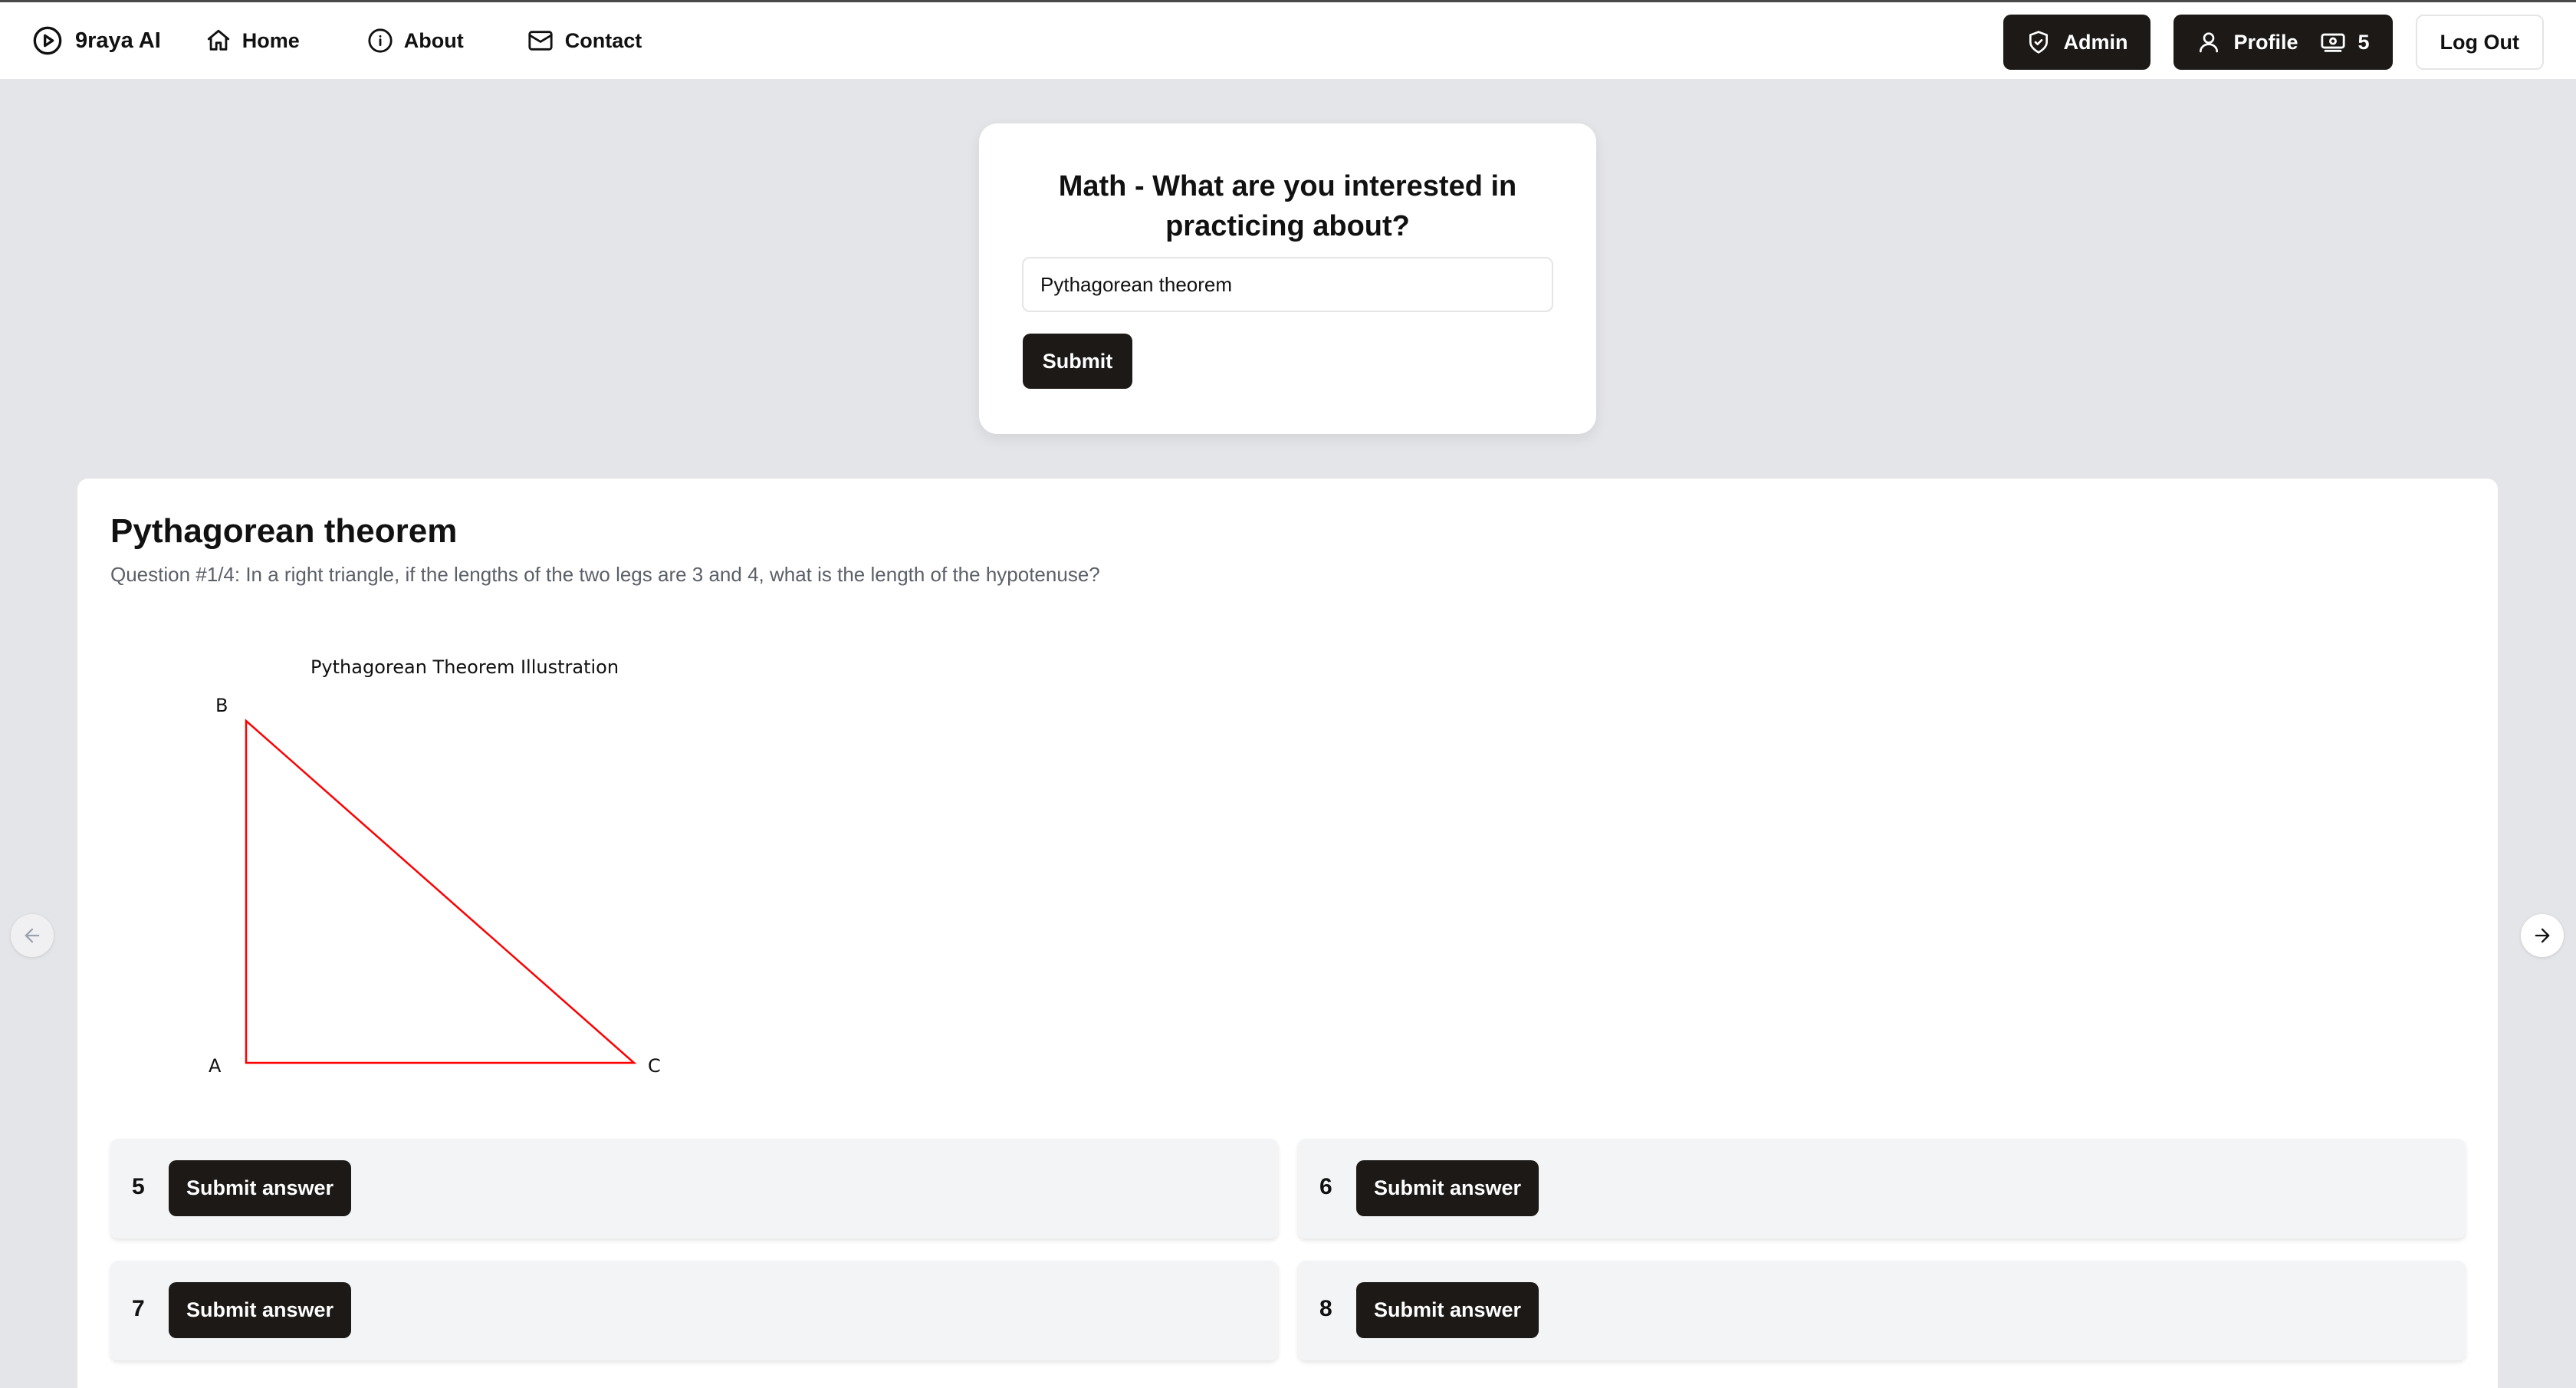 This screenshot has width=2576, height=1388. I want to click on nav-contact-label: Contact, so click(603, 40).